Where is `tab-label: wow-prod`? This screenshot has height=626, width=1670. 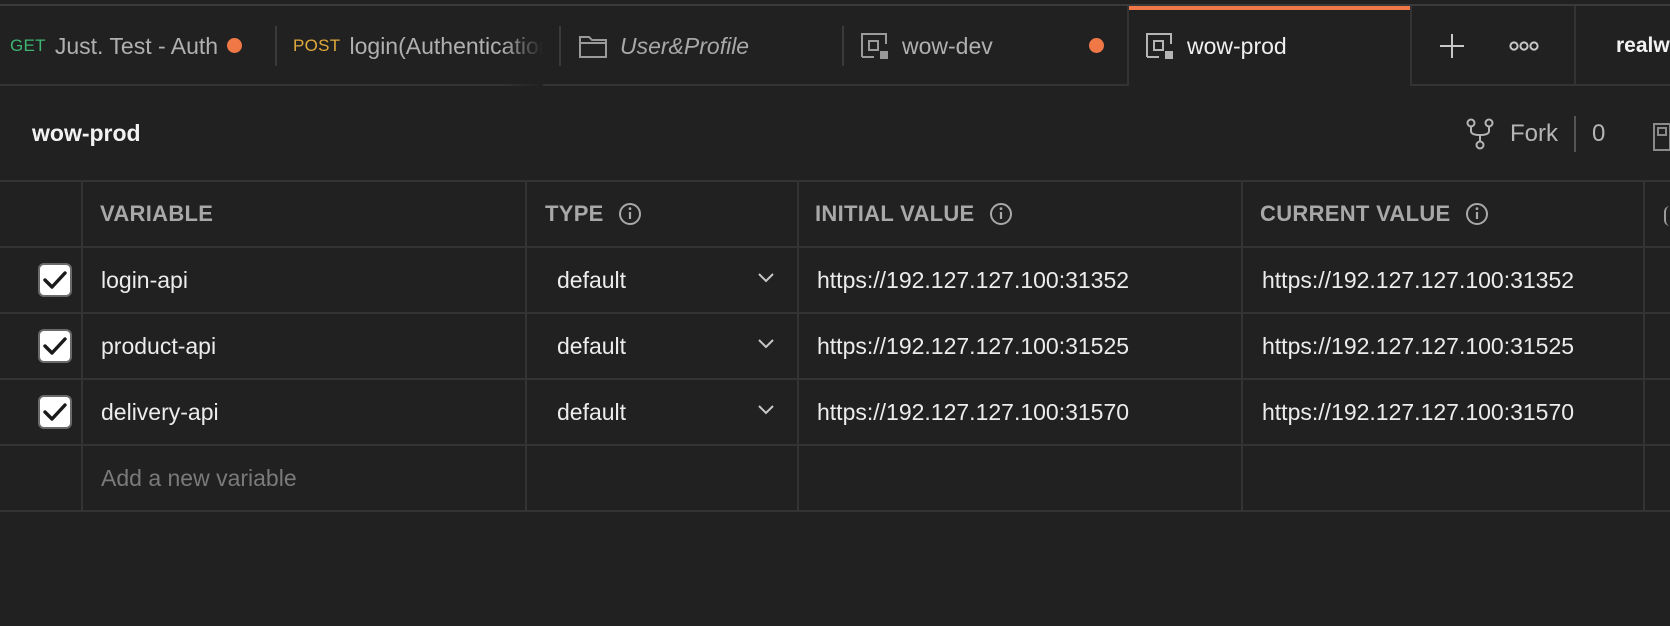
tab-label: wow-prod is located at coordinates (1237, 45).